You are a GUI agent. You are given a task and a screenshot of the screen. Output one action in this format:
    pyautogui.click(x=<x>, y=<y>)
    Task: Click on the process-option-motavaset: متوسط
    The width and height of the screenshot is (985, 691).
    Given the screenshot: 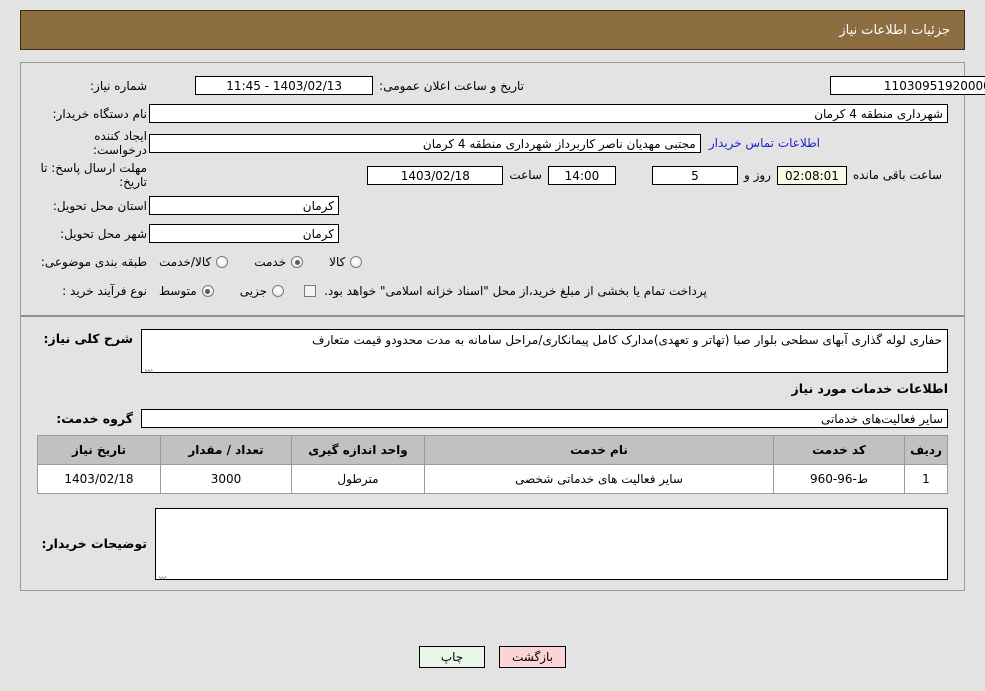 What is the action you would take?
    pyautogui.click(x=186, y=291)
    